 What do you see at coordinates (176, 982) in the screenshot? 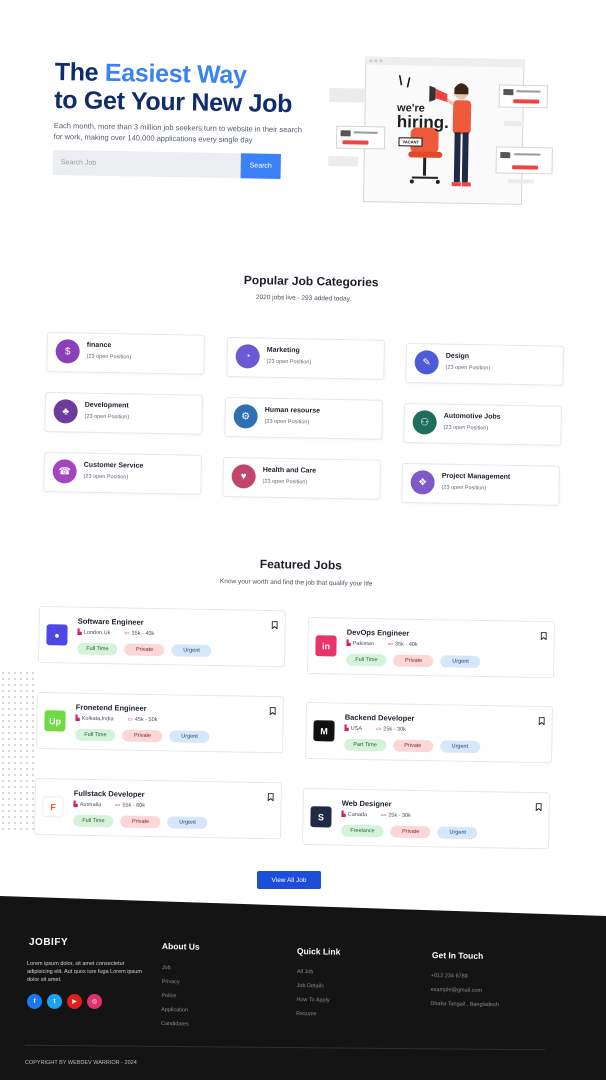
I see `footer-about-link: Privacy` at bounding box center [176, 982].